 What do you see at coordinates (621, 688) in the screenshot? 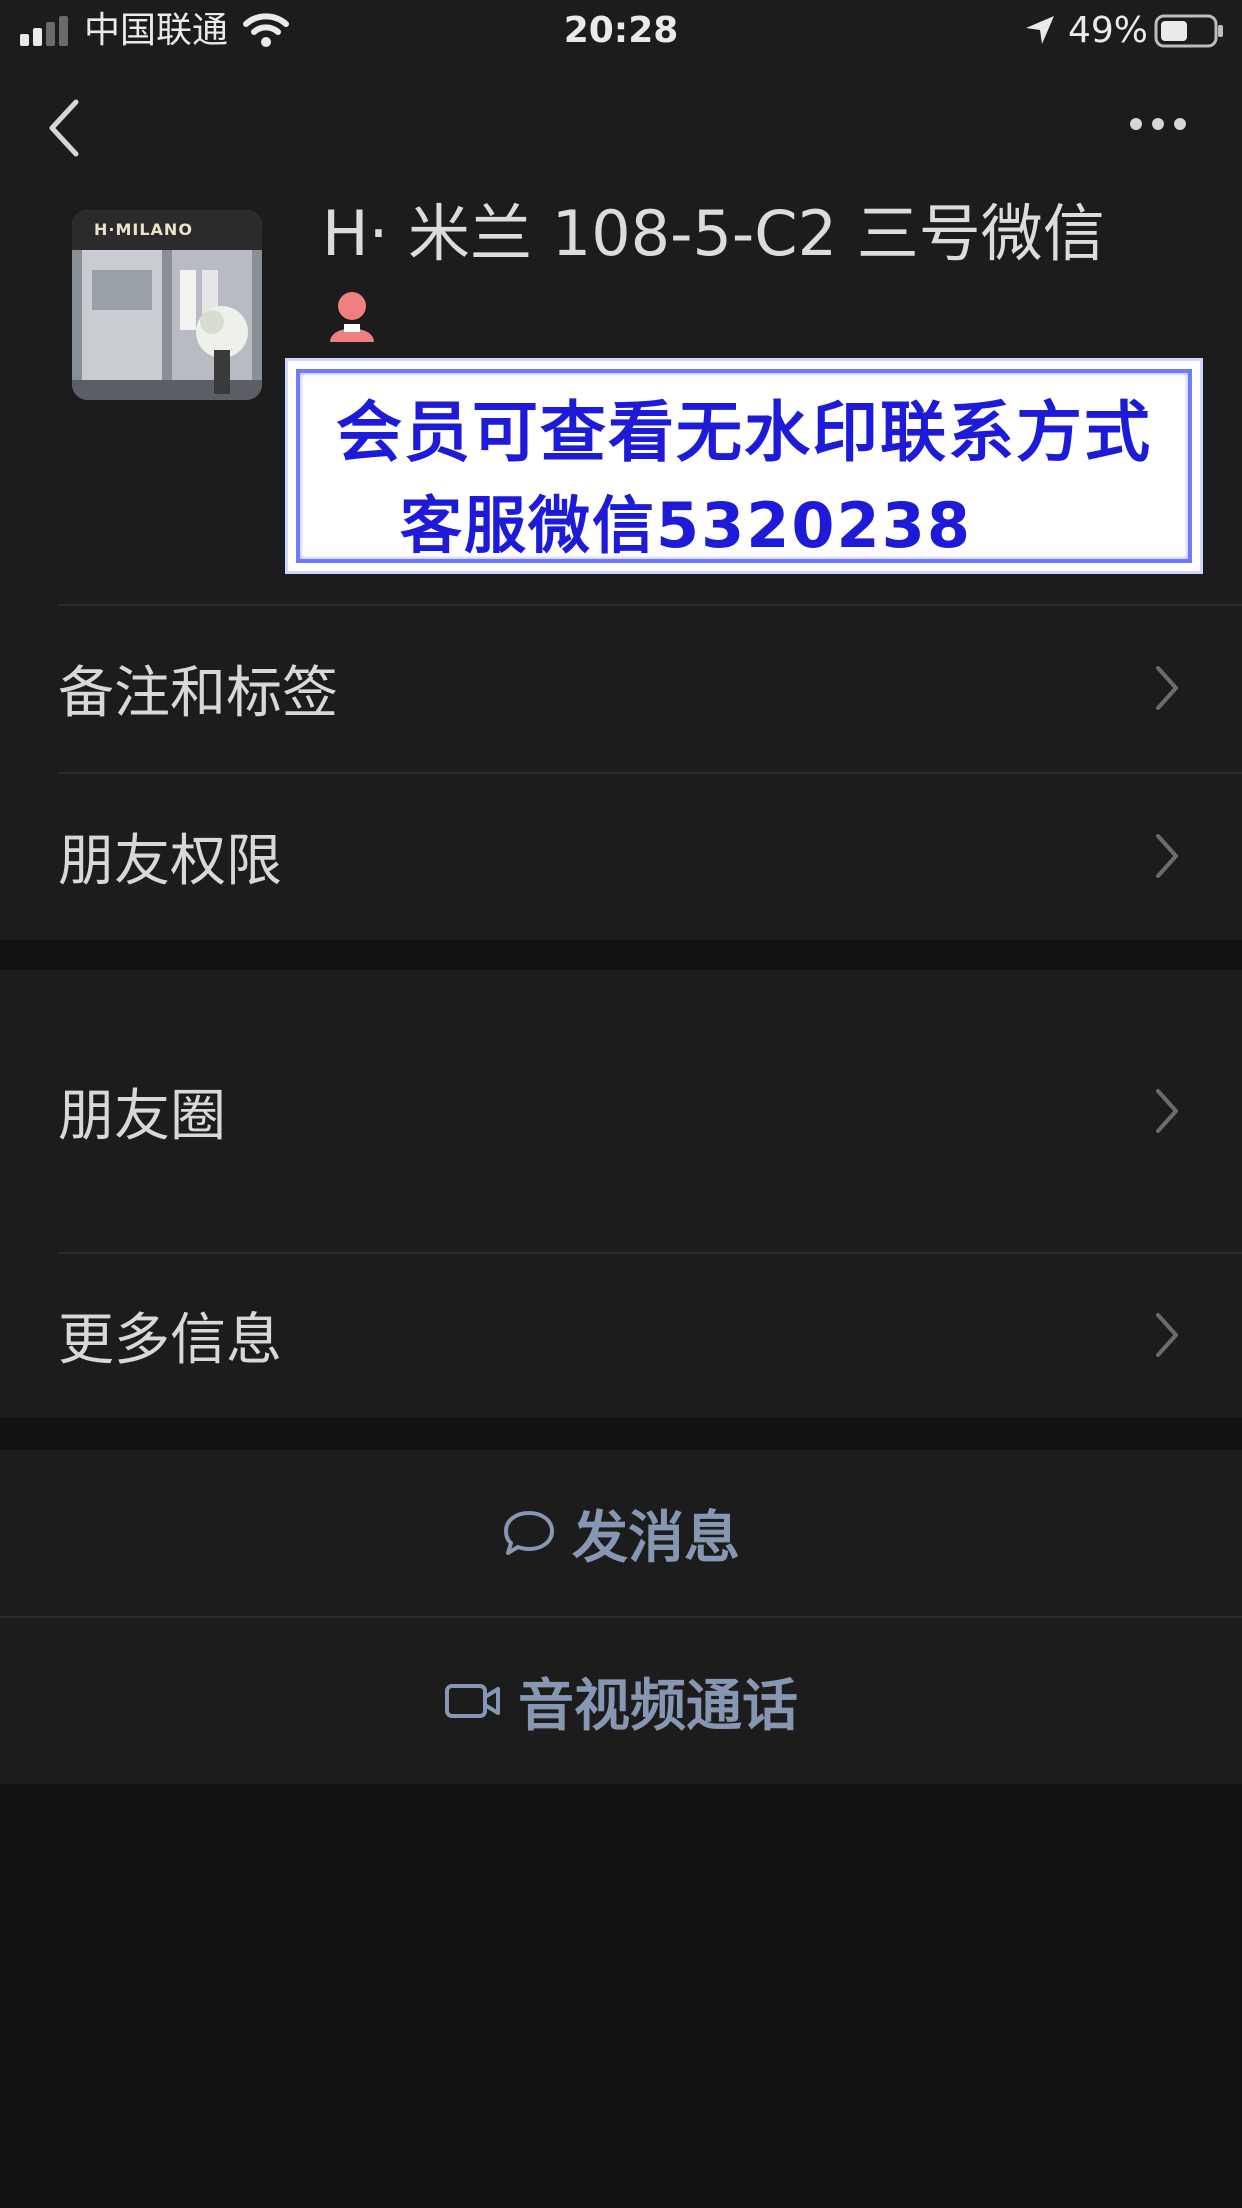
I see `row-remarks-and-tags: 备注和标签` at bounding box center [621, 688].